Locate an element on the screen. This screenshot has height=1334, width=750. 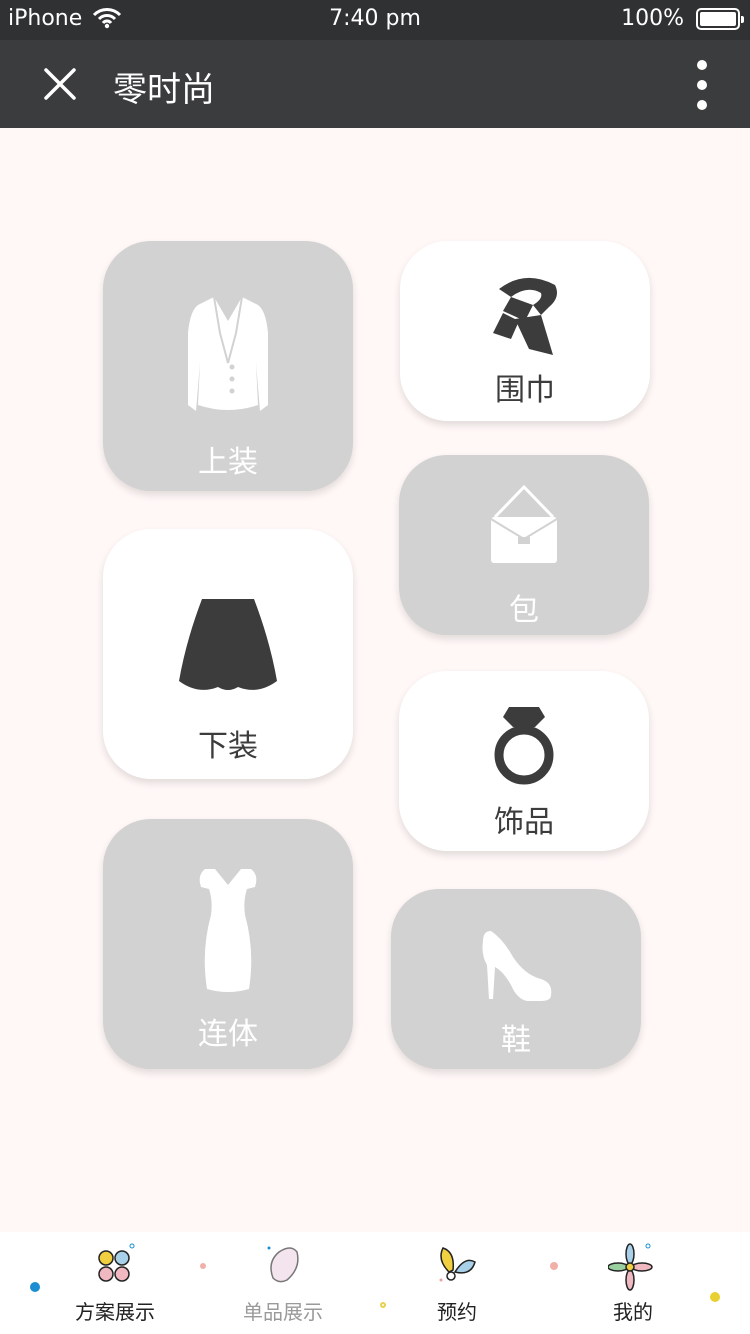
tab-item-display: 单品展示 is located at coordinates (283, 1283).